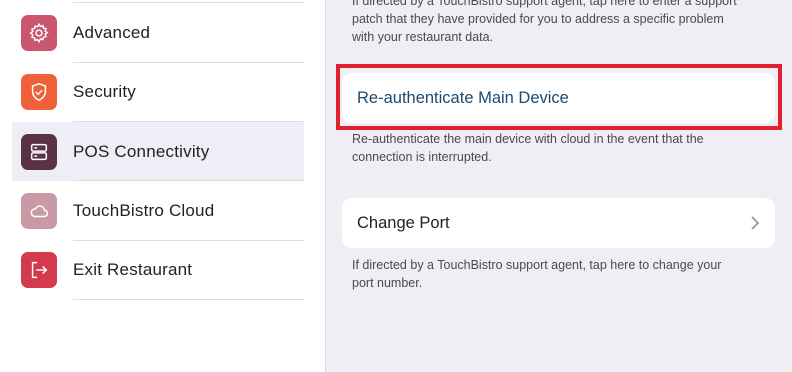 The width and height of the screenshot is (792, 372). Describe the element at coordinates (755, 223) in the screenshot. I see `chevron-right-icon` at that location.